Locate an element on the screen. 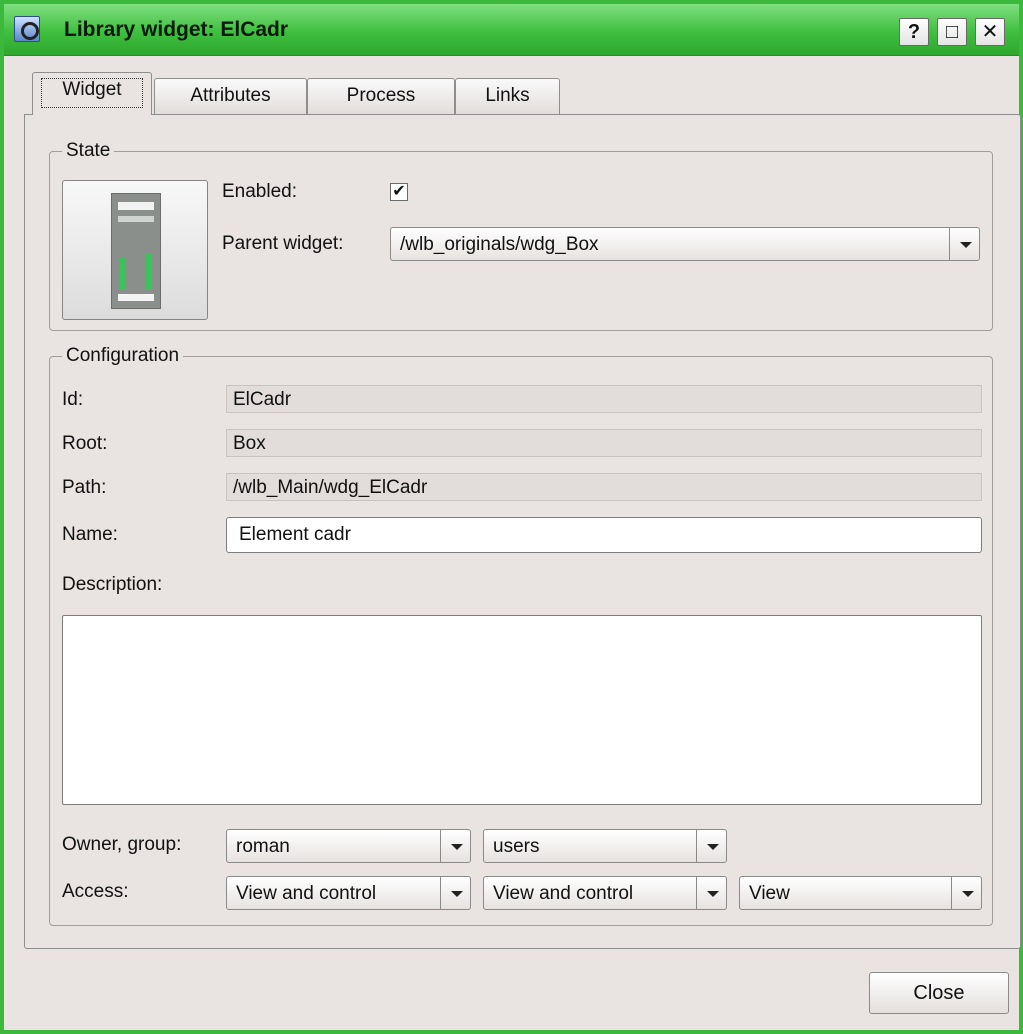 This screenshot has width=1023, height=1034. group-value: users is located at coordinates (516, 846).